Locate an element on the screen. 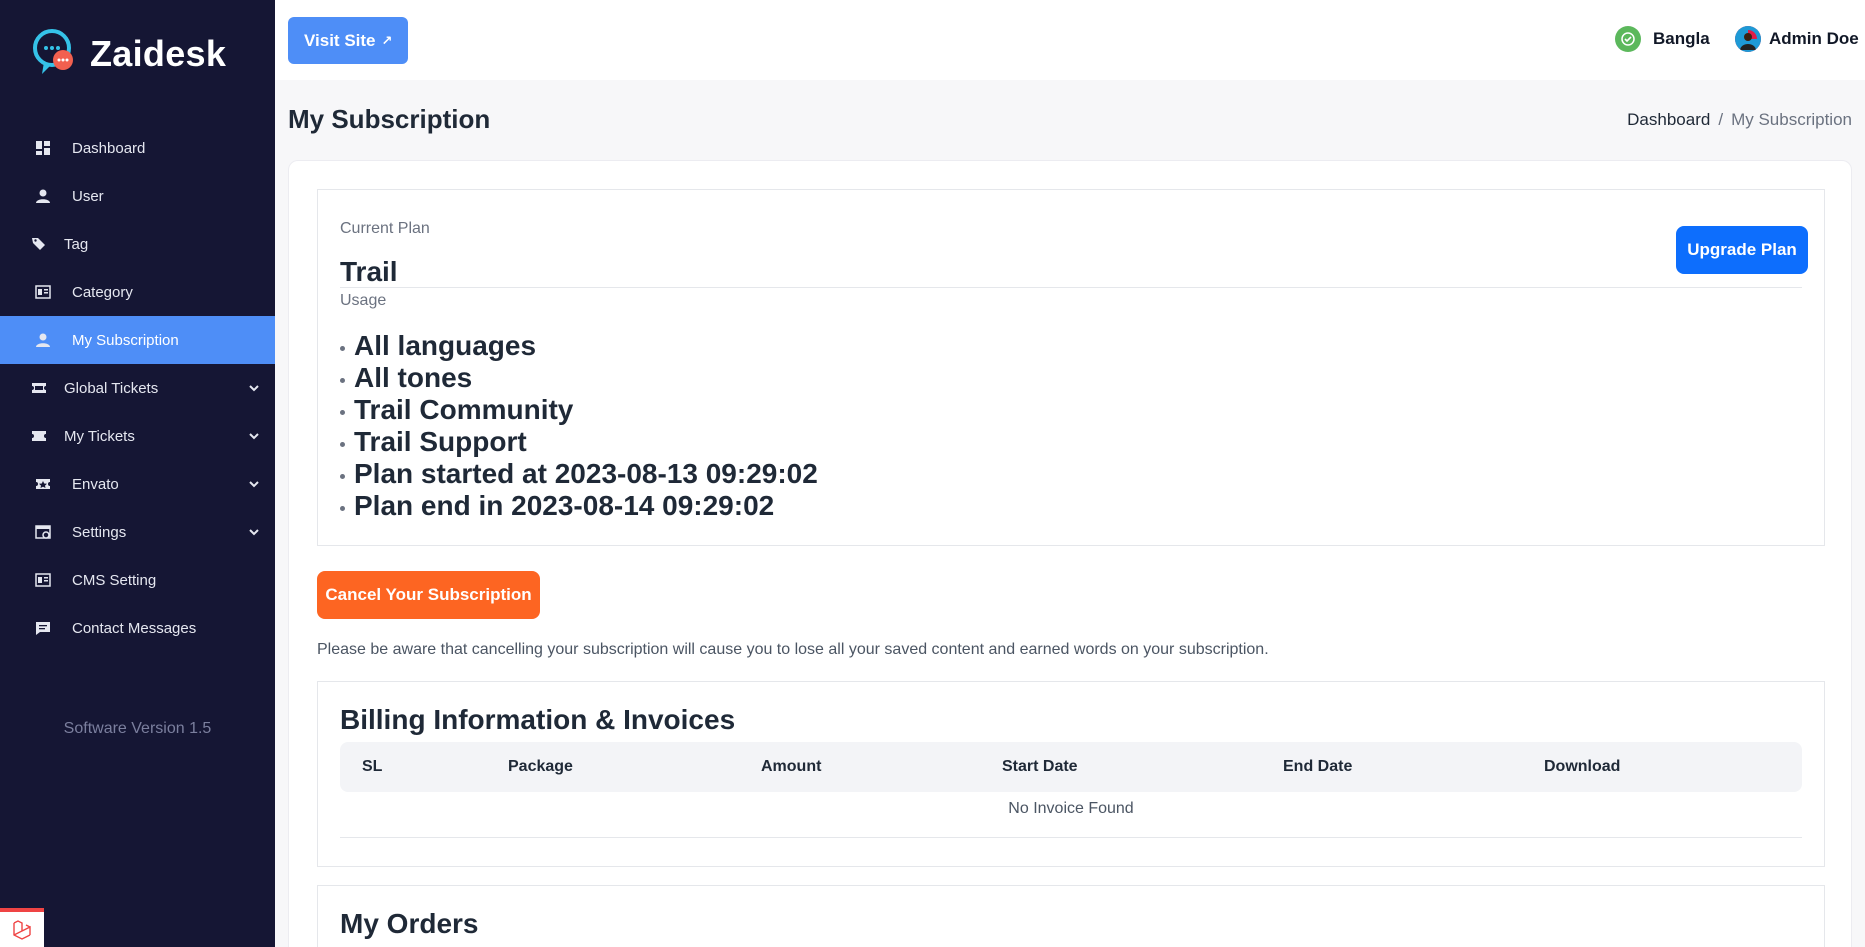 Image resolution: width=1865 pixels, height=947 pixels. visit-site-label: Visit Site is located at coordinates (340, 40).